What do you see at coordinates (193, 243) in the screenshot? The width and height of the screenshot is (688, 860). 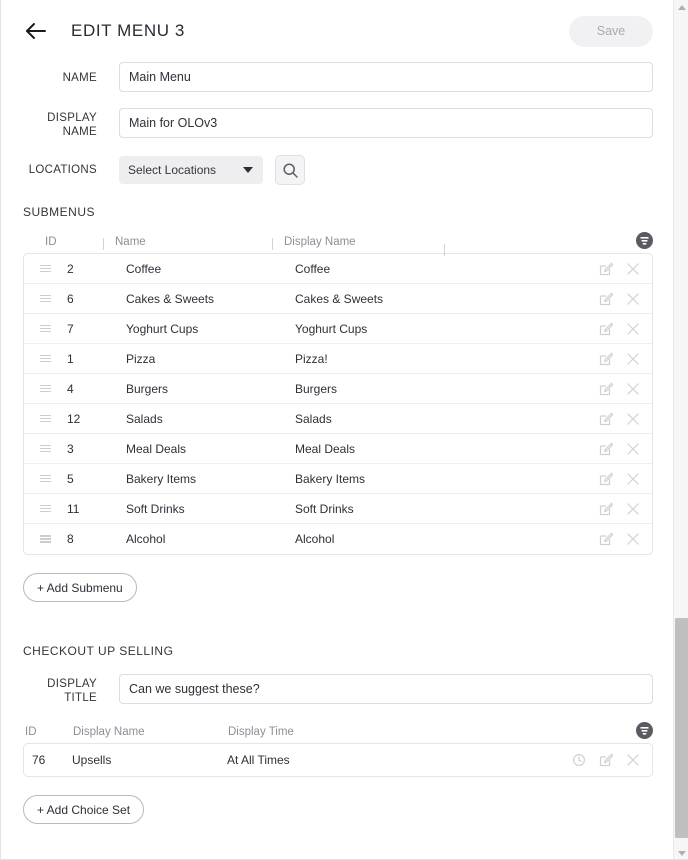 I see `submenus-col-name: Name` at bounding box center [193, 243].